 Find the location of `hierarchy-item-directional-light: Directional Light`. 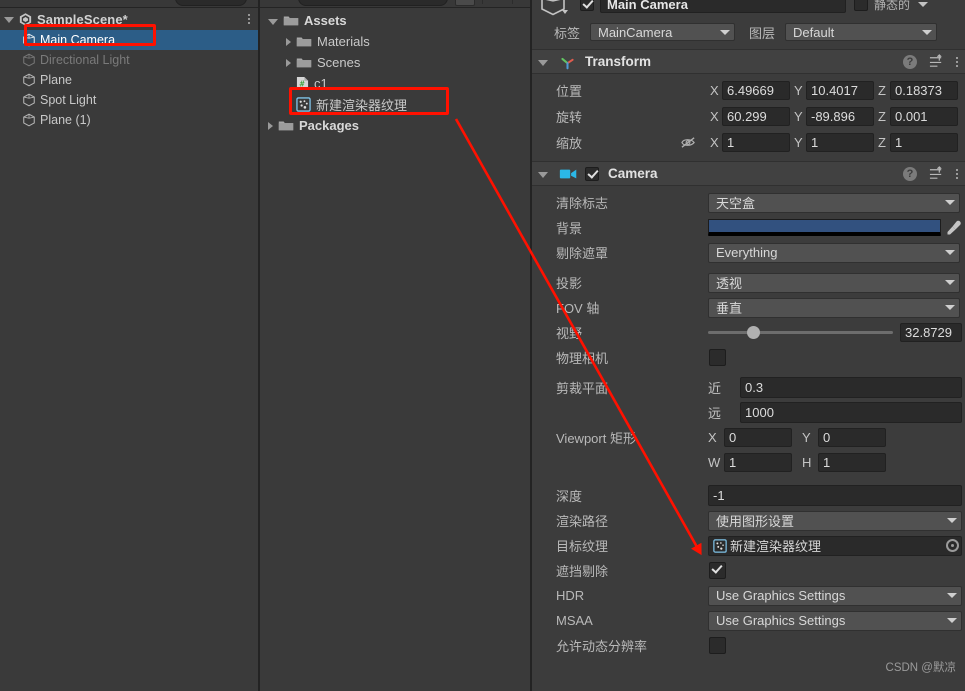

hierarchy-item-directional-light: Directional Light is located at coordinates (129, 60).